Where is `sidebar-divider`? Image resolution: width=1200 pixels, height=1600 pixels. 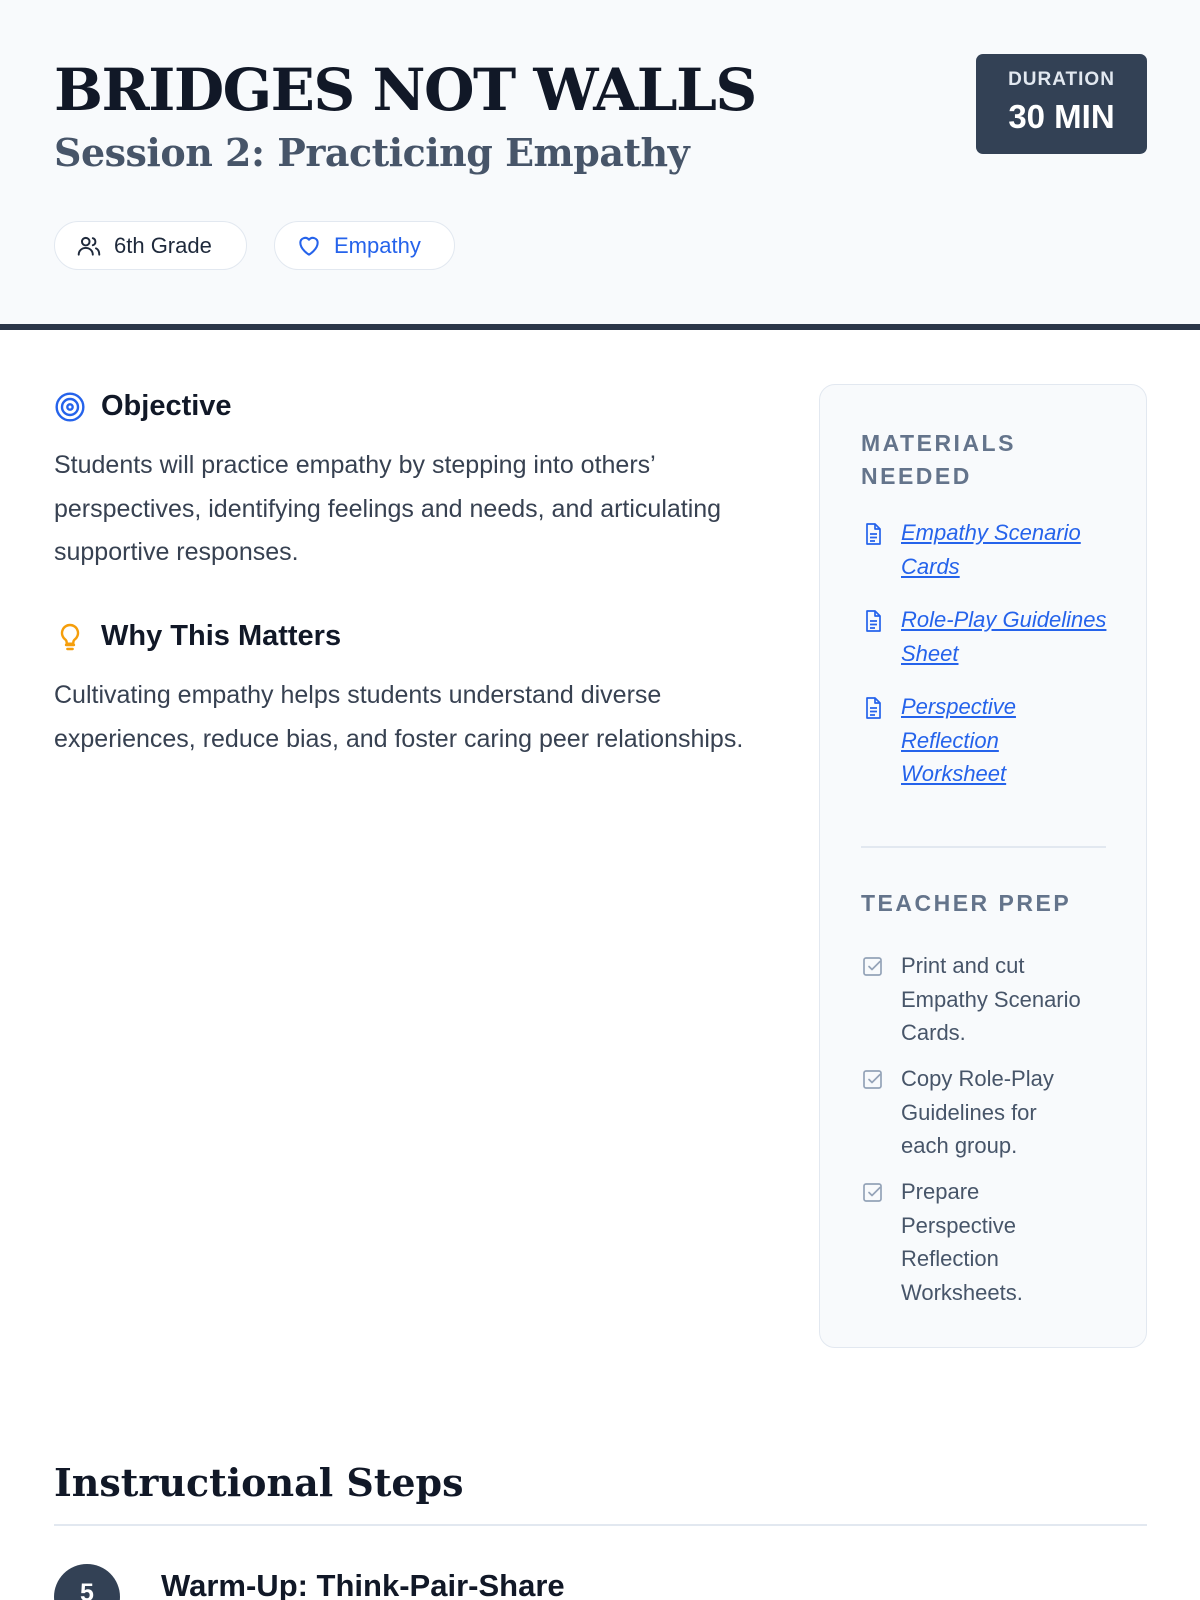 sidebar-divider is located at coordinates (983, 847).